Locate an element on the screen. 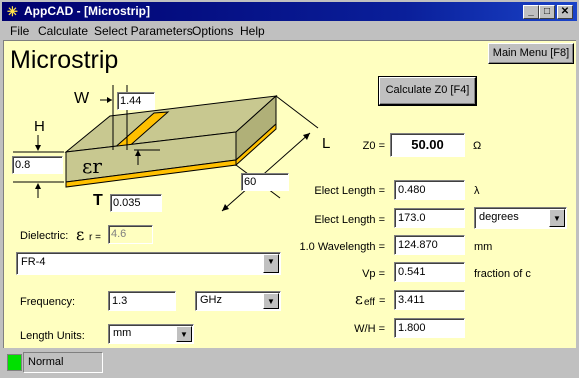 This screenshot has height=378, width=579. main-menu-button: Main Menu [F8] is located at coordinates (531, 53).